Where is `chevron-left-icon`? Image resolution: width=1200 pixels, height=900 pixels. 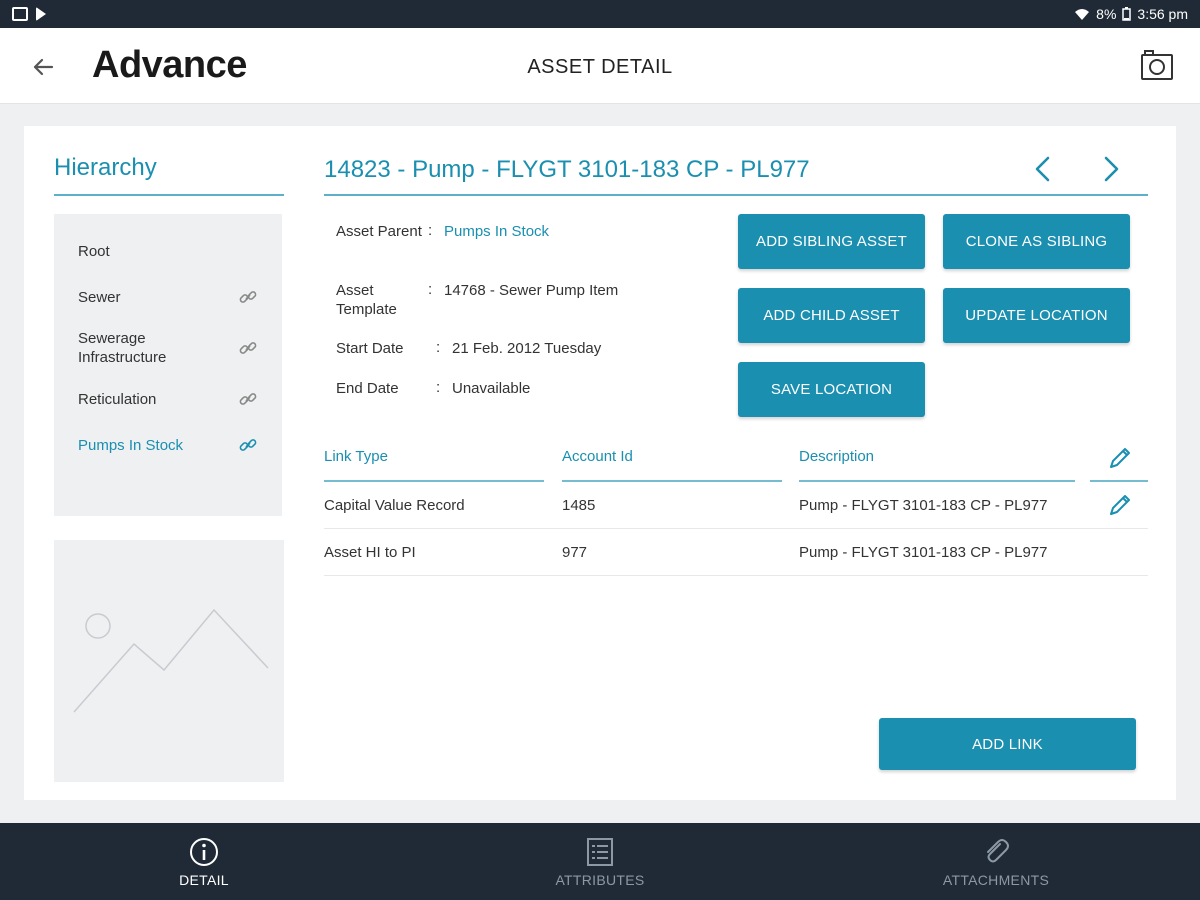
chevron-left-icon is located at coordinates (1043, 169).